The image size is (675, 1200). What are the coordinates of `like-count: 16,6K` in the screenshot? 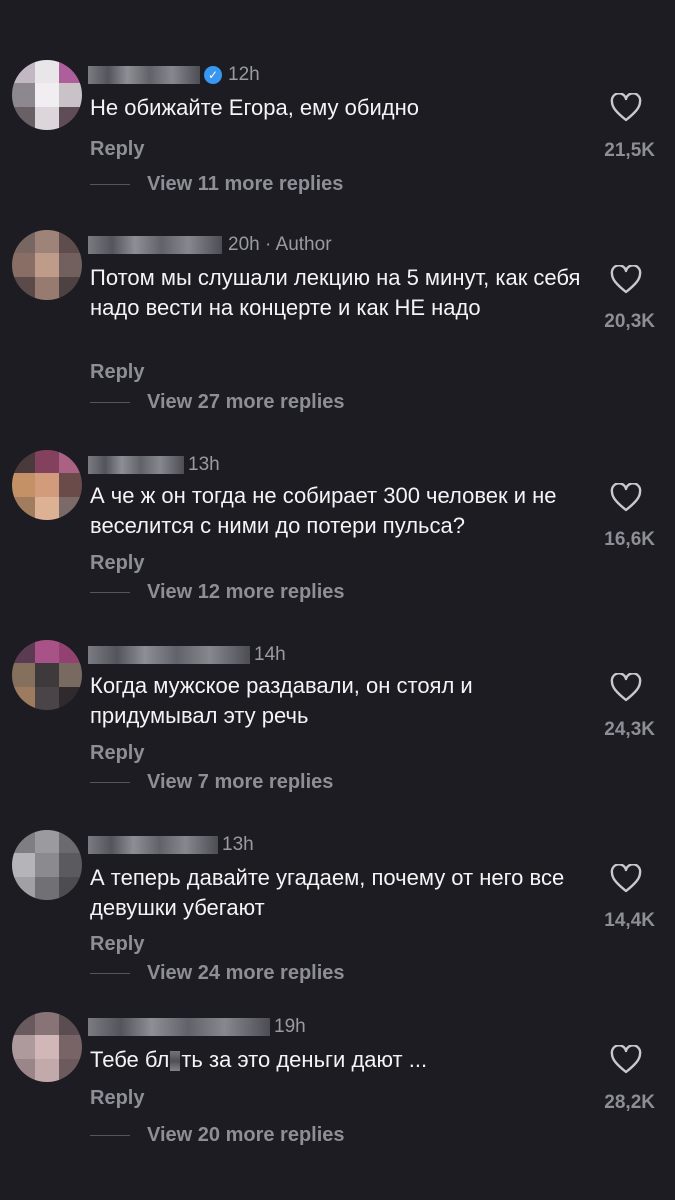 It's located at (629, 539).